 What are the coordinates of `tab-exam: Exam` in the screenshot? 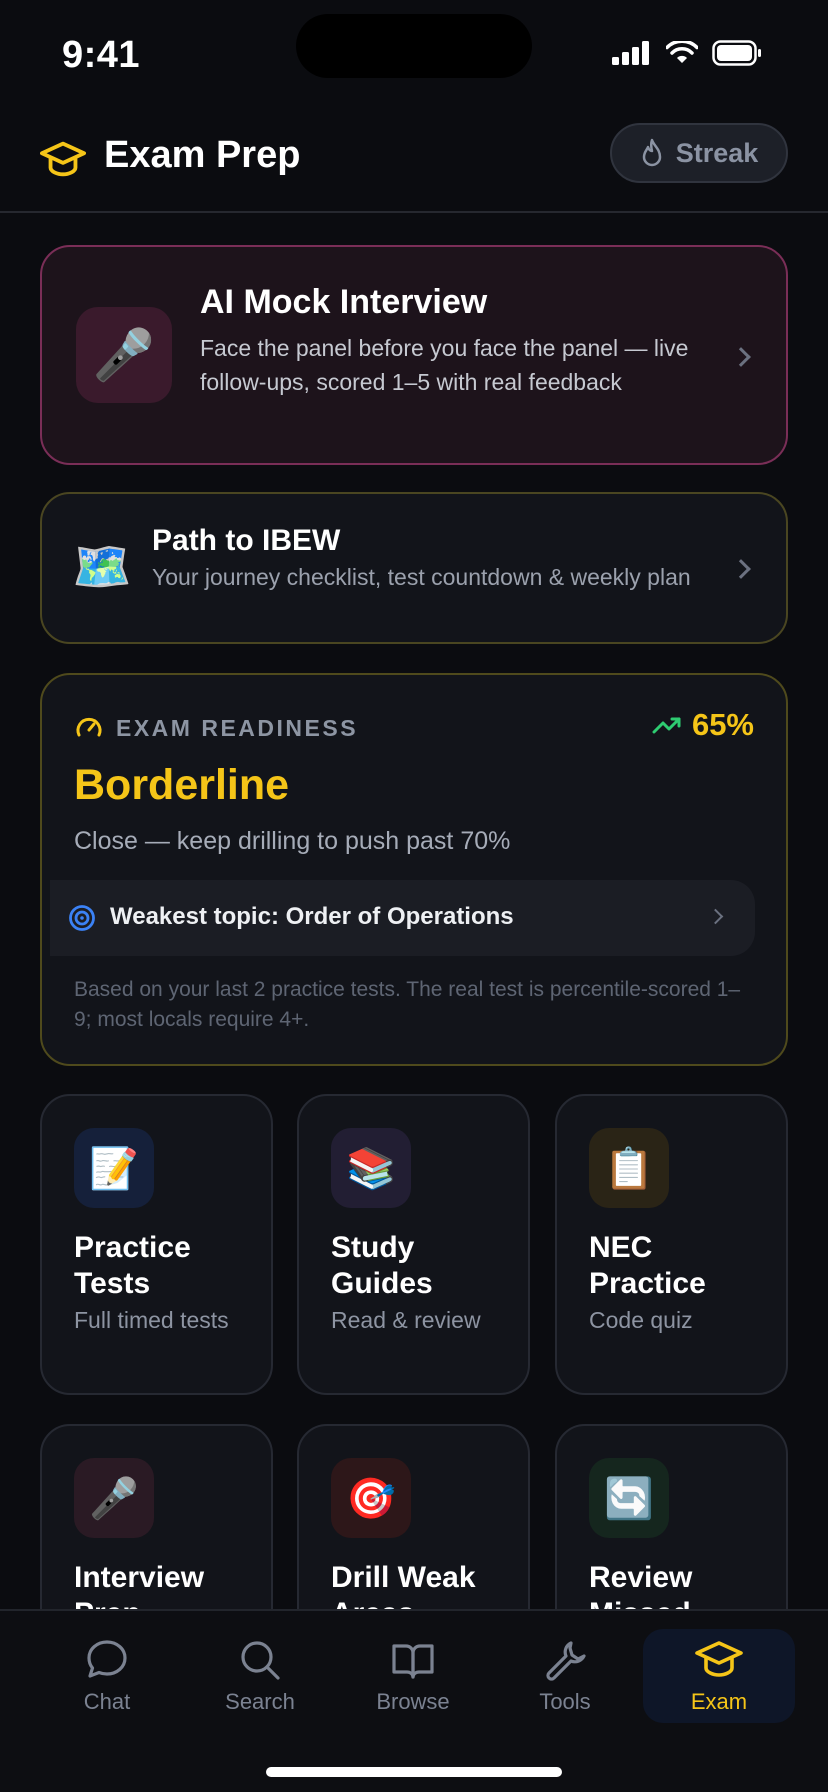 It's located at (719, 1676).